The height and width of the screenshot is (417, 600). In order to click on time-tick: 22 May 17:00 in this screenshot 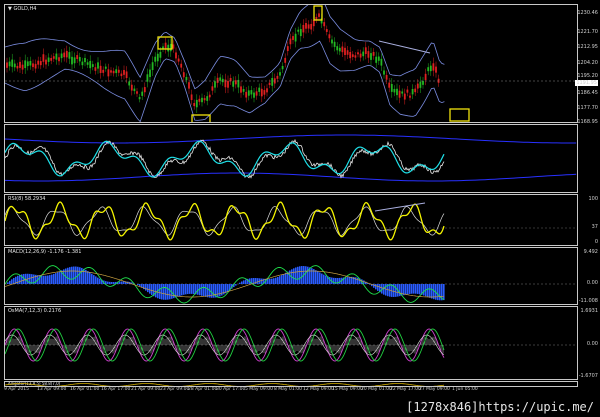, I will do `click(405, 389)`.